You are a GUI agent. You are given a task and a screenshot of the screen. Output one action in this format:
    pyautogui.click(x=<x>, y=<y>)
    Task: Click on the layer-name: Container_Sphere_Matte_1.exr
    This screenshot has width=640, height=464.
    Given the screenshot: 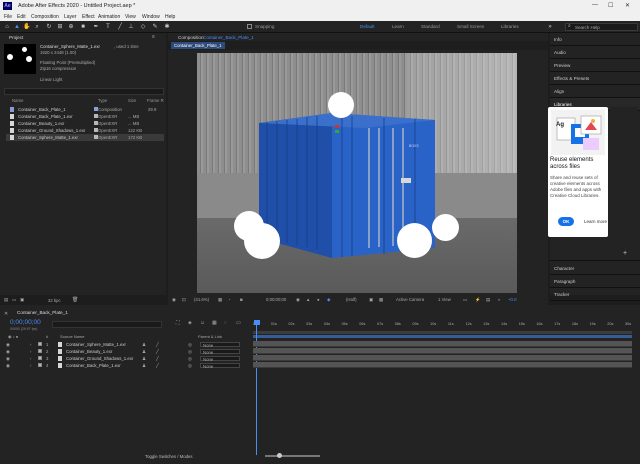 What is the action you would take?
    pyautogui.click(x=96, y=344)
    